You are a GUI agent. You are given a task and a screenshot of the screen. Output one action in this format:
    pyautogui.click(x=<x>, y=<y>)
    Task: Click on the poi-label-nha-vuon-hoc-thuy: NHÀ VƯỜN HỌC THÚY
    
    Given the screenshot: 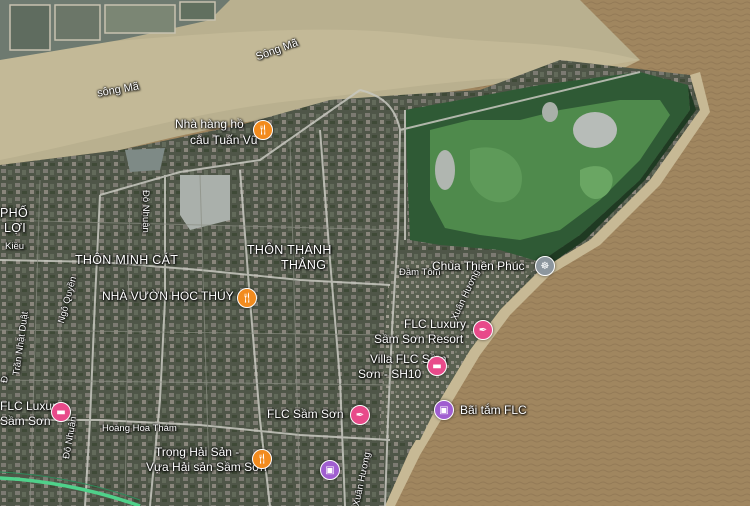 What is the action you would take?
    pyautogui.click(x=168, y=296)
    